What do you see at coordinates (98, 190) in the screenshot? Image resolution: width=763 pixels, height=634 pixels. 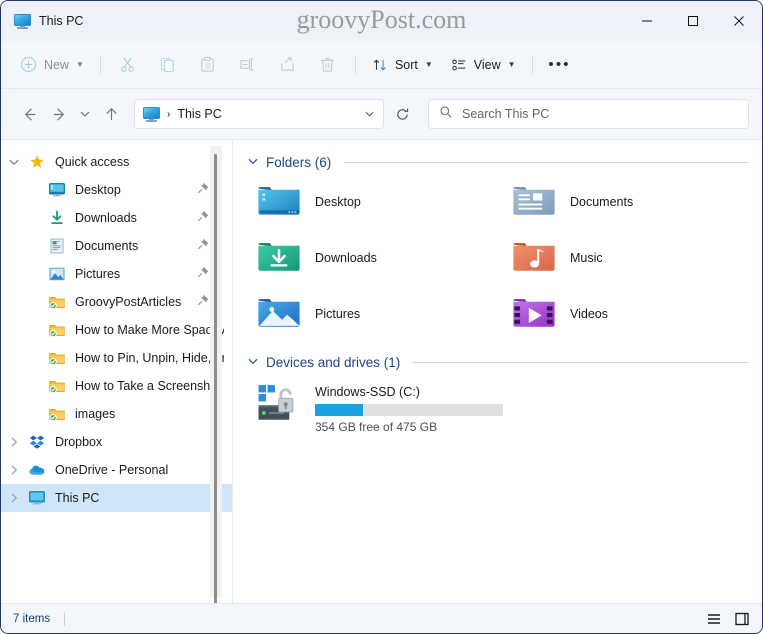 I see `sidebar-item-label: Desktop` at bounding box center [98, 190].